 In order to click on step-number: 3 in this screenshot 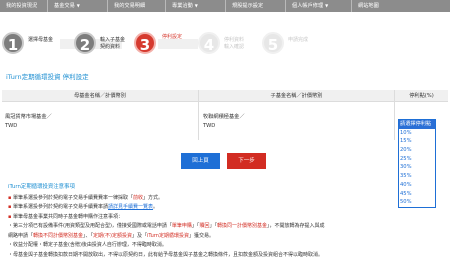, I will do `click(145, 43)`.